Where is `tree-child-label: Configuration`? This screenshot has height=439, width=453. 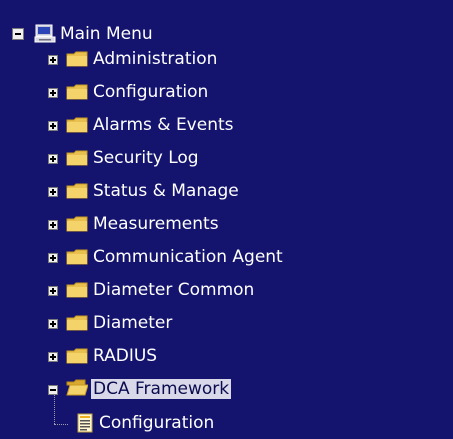
tree-child-label: Configuration is located at coordinates (156, 423).